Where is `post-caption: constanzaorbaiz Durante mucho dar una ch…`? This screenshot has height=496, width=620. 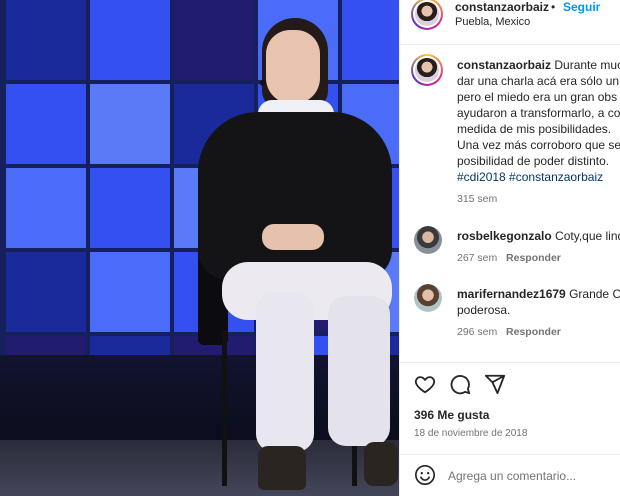 post-caption: constanzaorbaiz Durante mucho dar una ch… is located at coordinates (538, 132).